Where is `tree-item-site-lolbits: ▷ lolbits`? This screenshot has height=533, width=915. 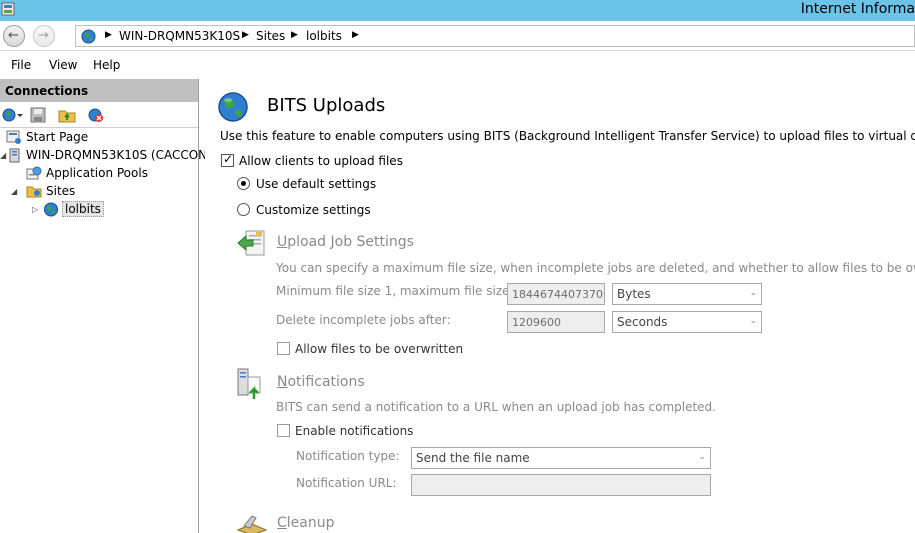 tree-item-site-lolbits: ▷ lolbits is located at coordinates (99, 210).